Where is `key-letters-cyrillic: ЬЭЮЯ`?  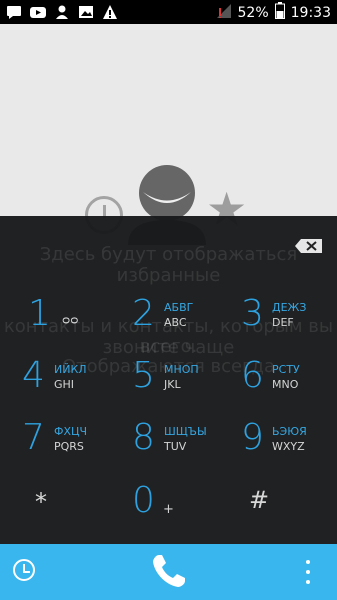
key-letters-cyrillic: ЬЭЮЯ is located at coordinates (289, 431).